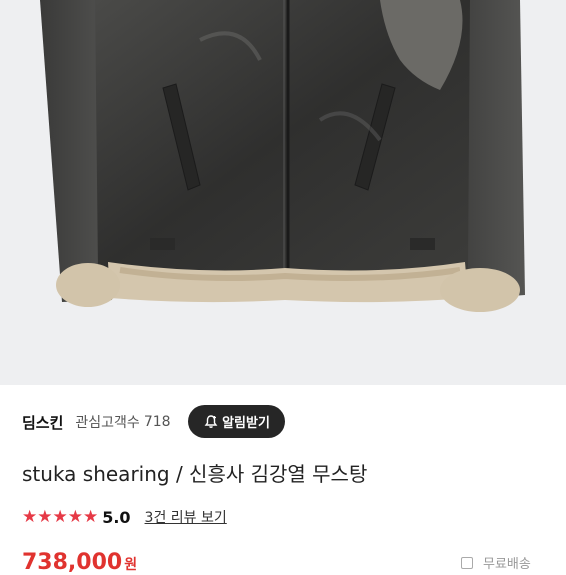  Describe the element at coordinates (157, 422) in the screenshot. I see `fav-count: 718` at that location.